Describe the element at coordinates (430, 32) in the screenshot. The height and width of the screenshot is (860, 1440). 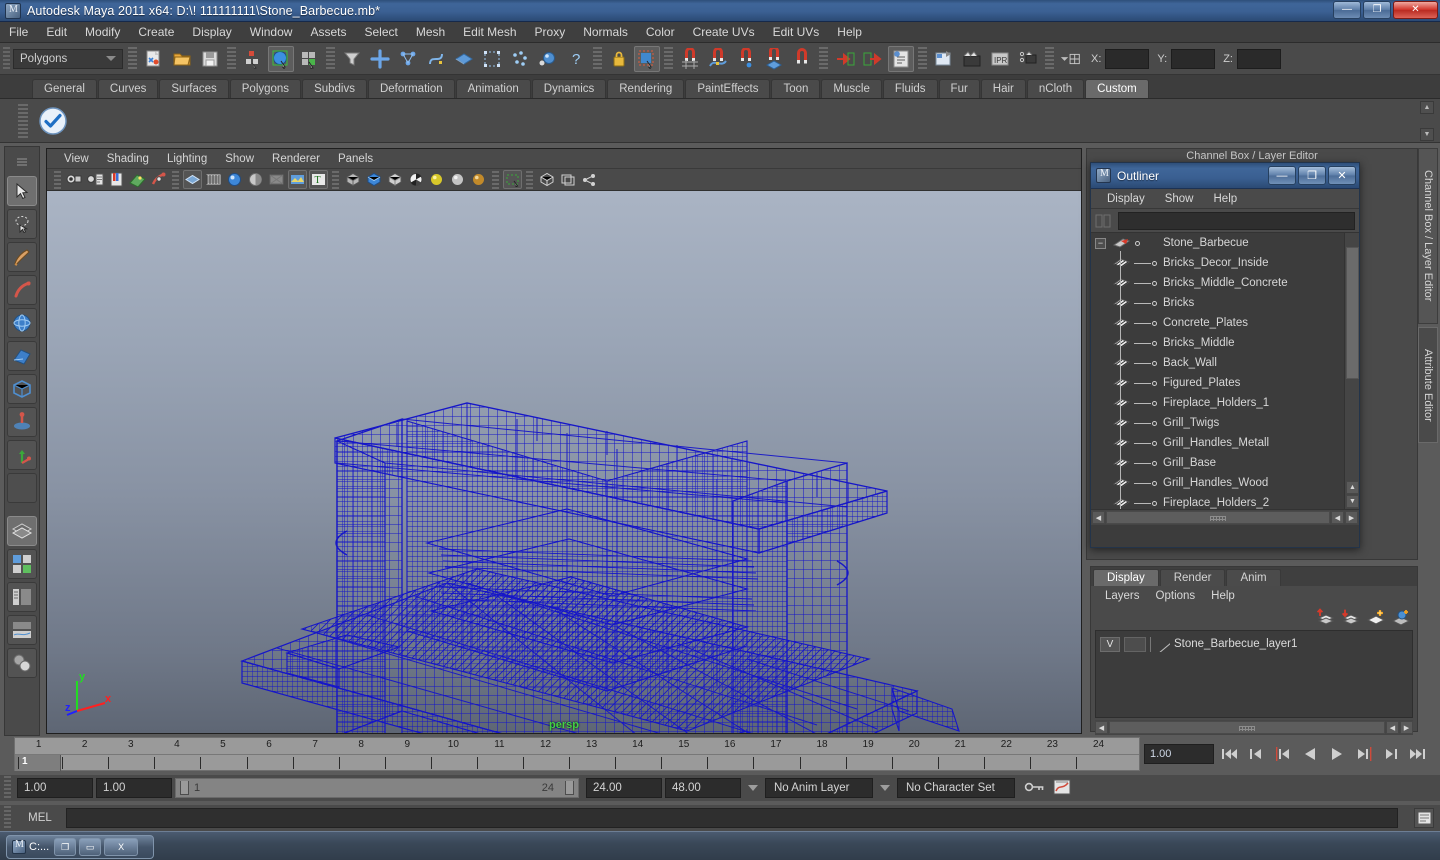
I see `menu-mesh: Mesh` at that location.